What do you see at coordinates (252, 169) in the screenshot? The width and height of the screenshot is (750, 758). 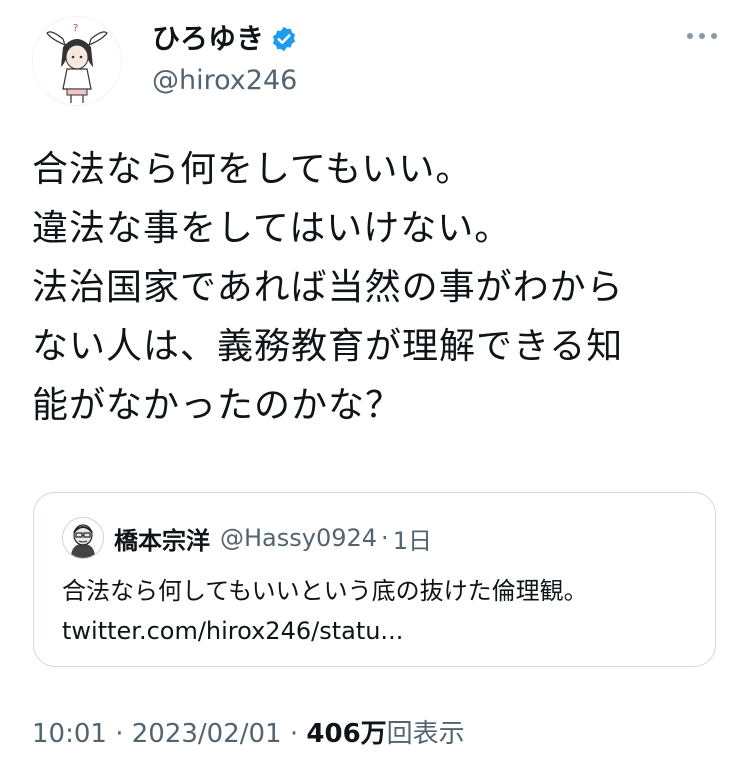 I see `tweet-text-line: 合法なら何をしてもいい。` at bounding box center [252, 169].